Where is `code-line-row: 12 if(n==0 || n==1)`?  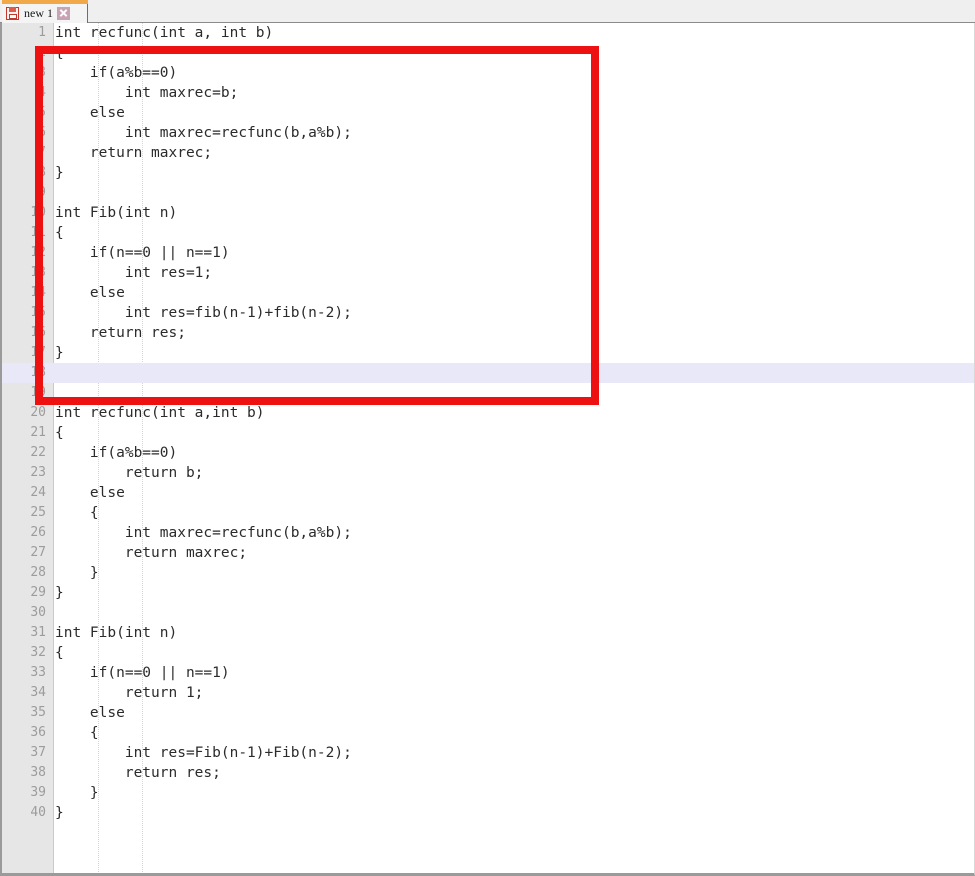 code-line-row: 12 if(n==0 || n==1) is located at coordinates (488, 253).